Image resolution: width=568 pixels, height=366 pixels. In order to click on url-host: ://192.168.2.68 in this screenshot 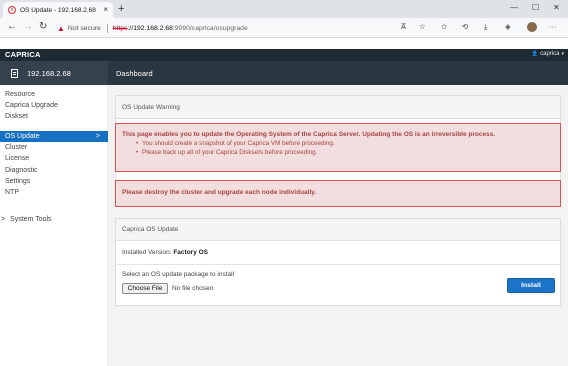, I will do `click(150, 28)`.